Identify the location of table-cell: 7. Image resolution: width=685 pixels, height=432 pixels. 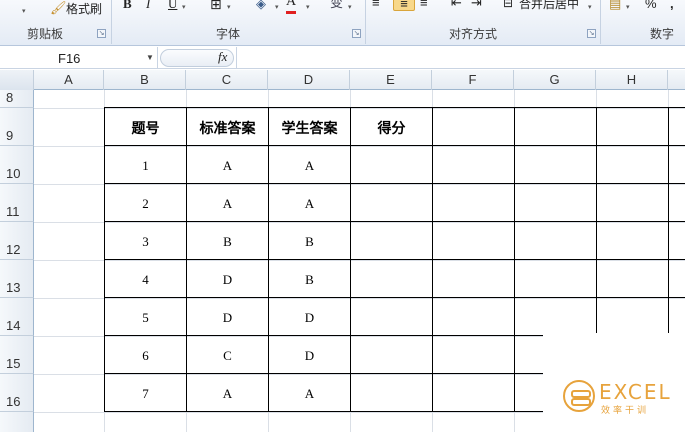
(145, 394).